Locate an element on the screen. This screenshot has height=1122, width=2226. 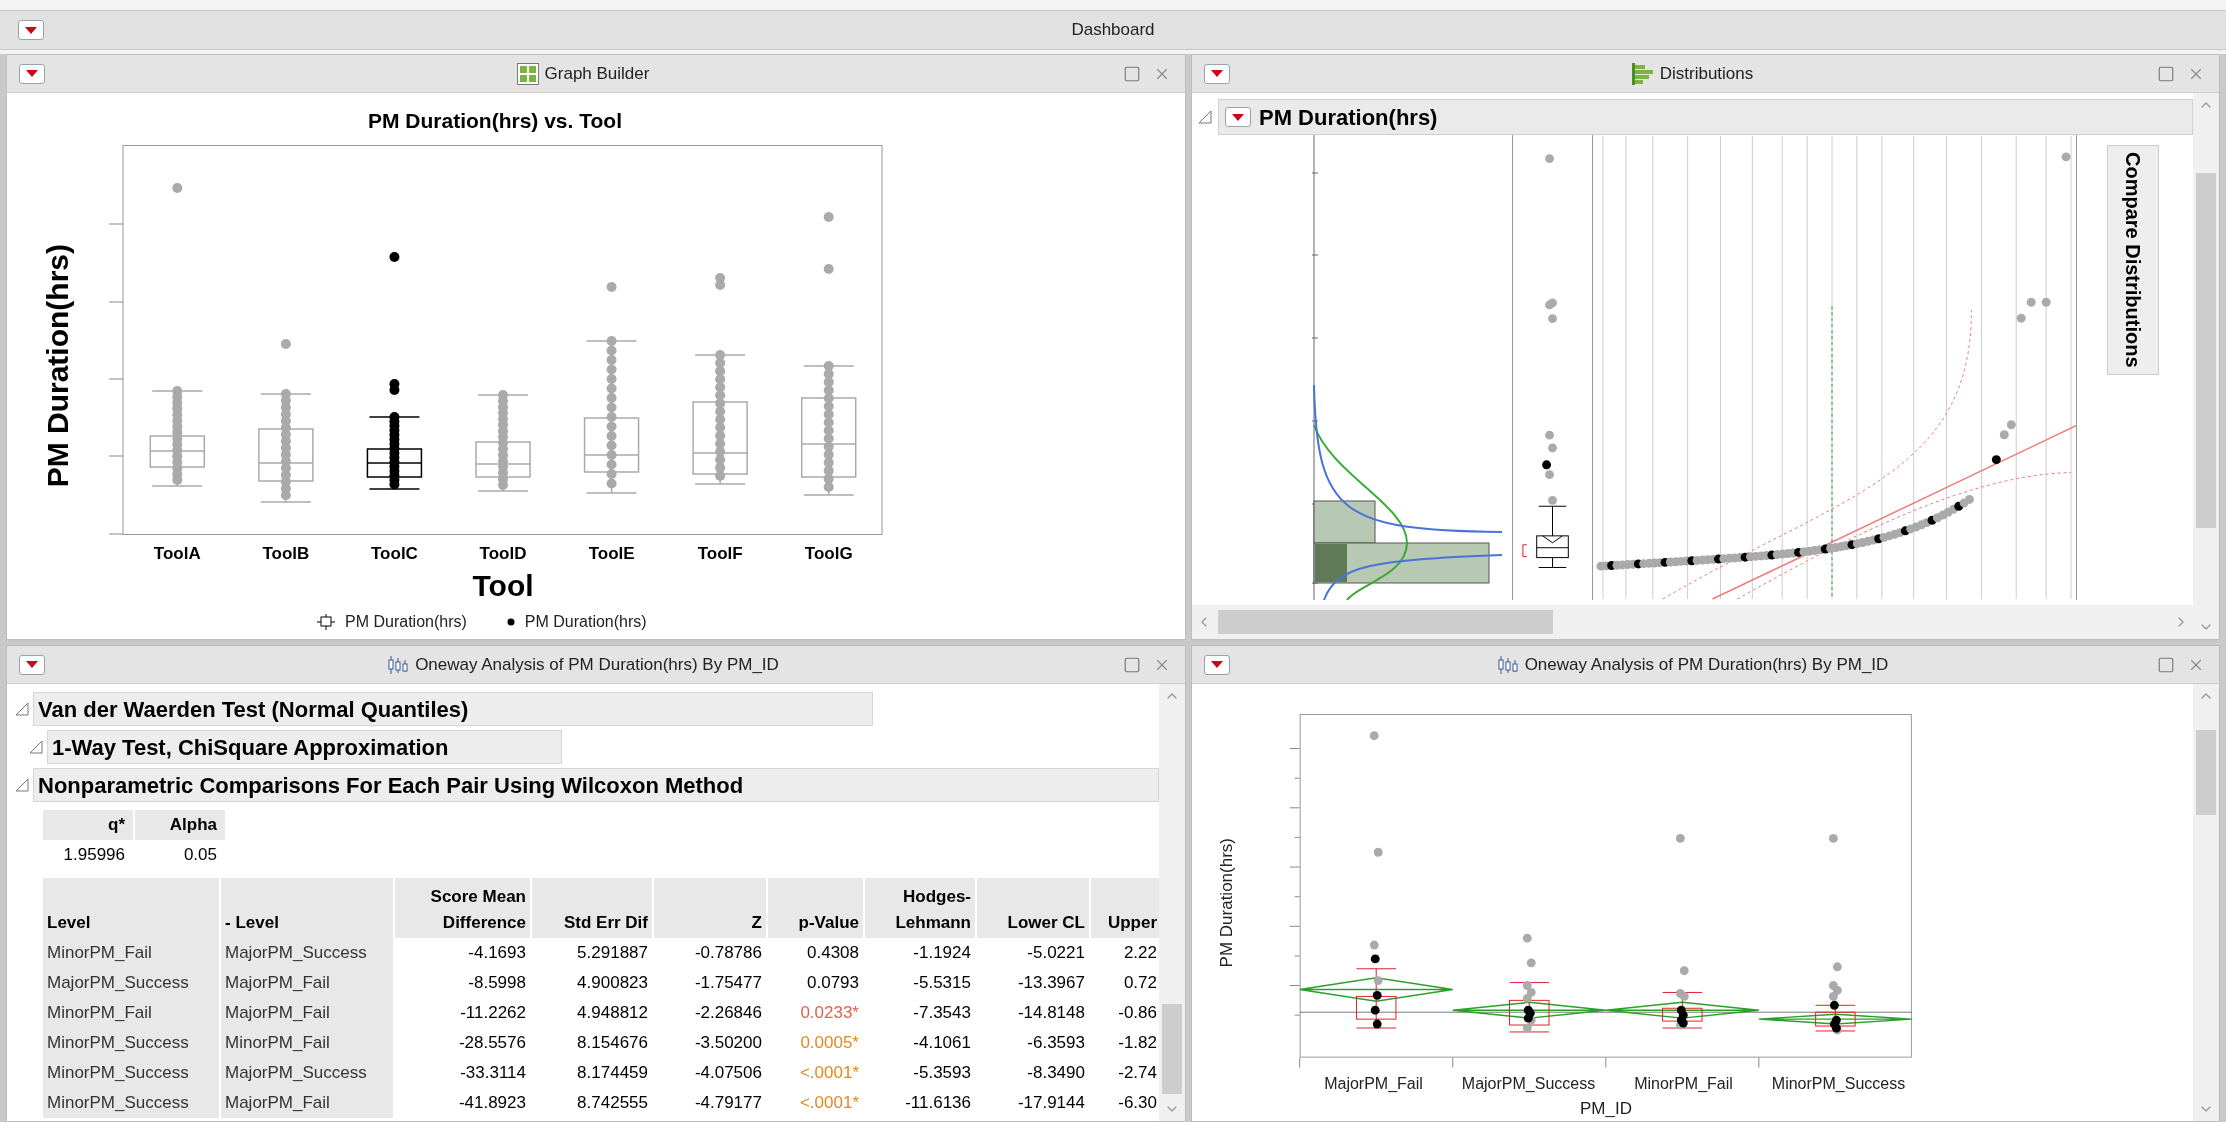
outline-header: Van der Waerden Test (Normal Quantiles) is located at coordinates (453, 709).